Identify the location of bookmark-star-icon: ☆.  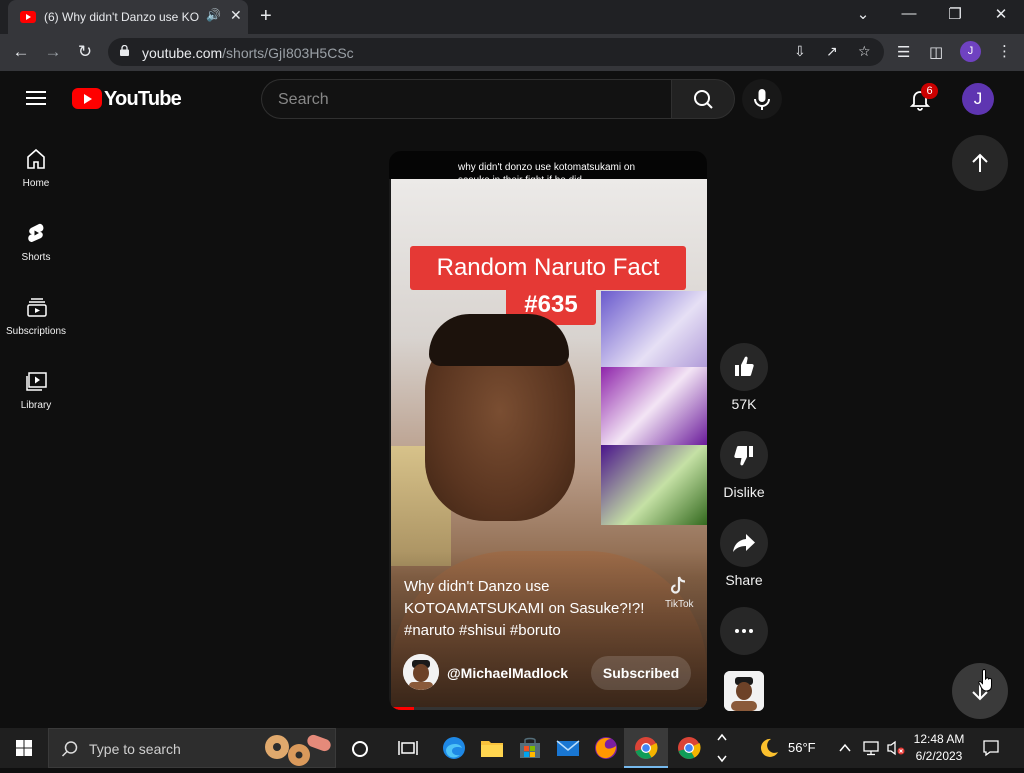
(864, 51).